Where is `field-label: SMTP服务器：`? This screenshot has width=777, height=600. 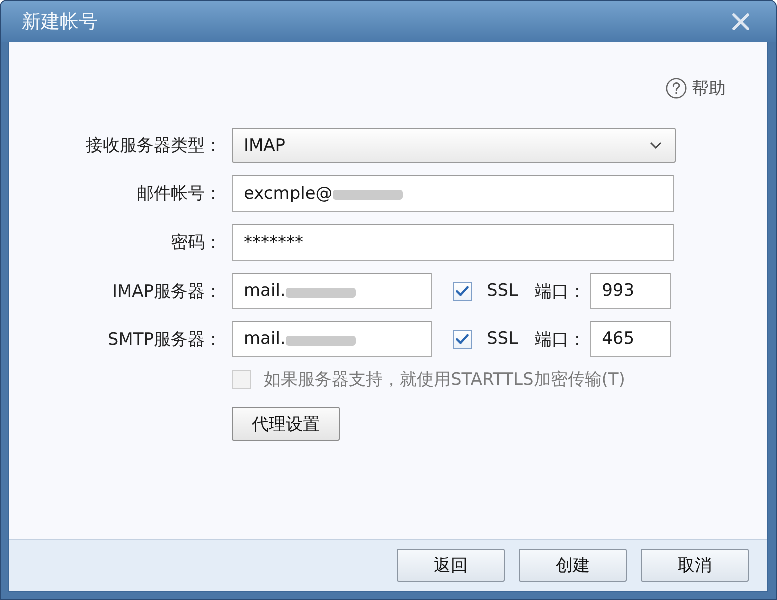
field-label: SMTP服务器： is located at coordinates (164, 339).